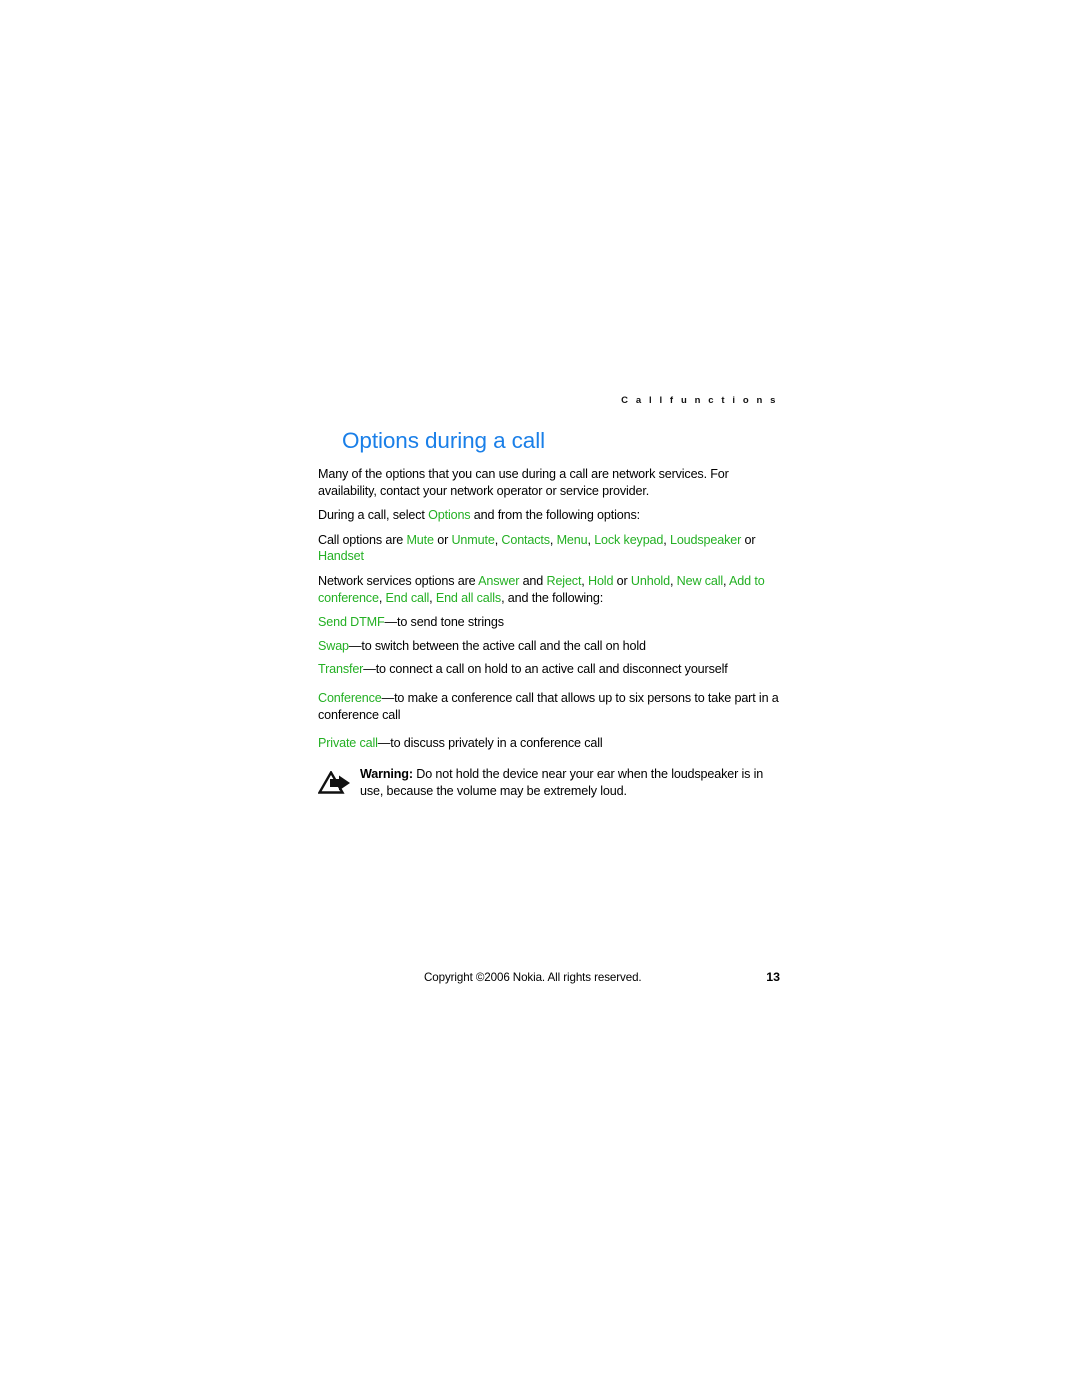 The width and height of the screenshot is (1080, 1397). I want to click on term-loudspeaker: Loudspeaker, so click(705, 539).